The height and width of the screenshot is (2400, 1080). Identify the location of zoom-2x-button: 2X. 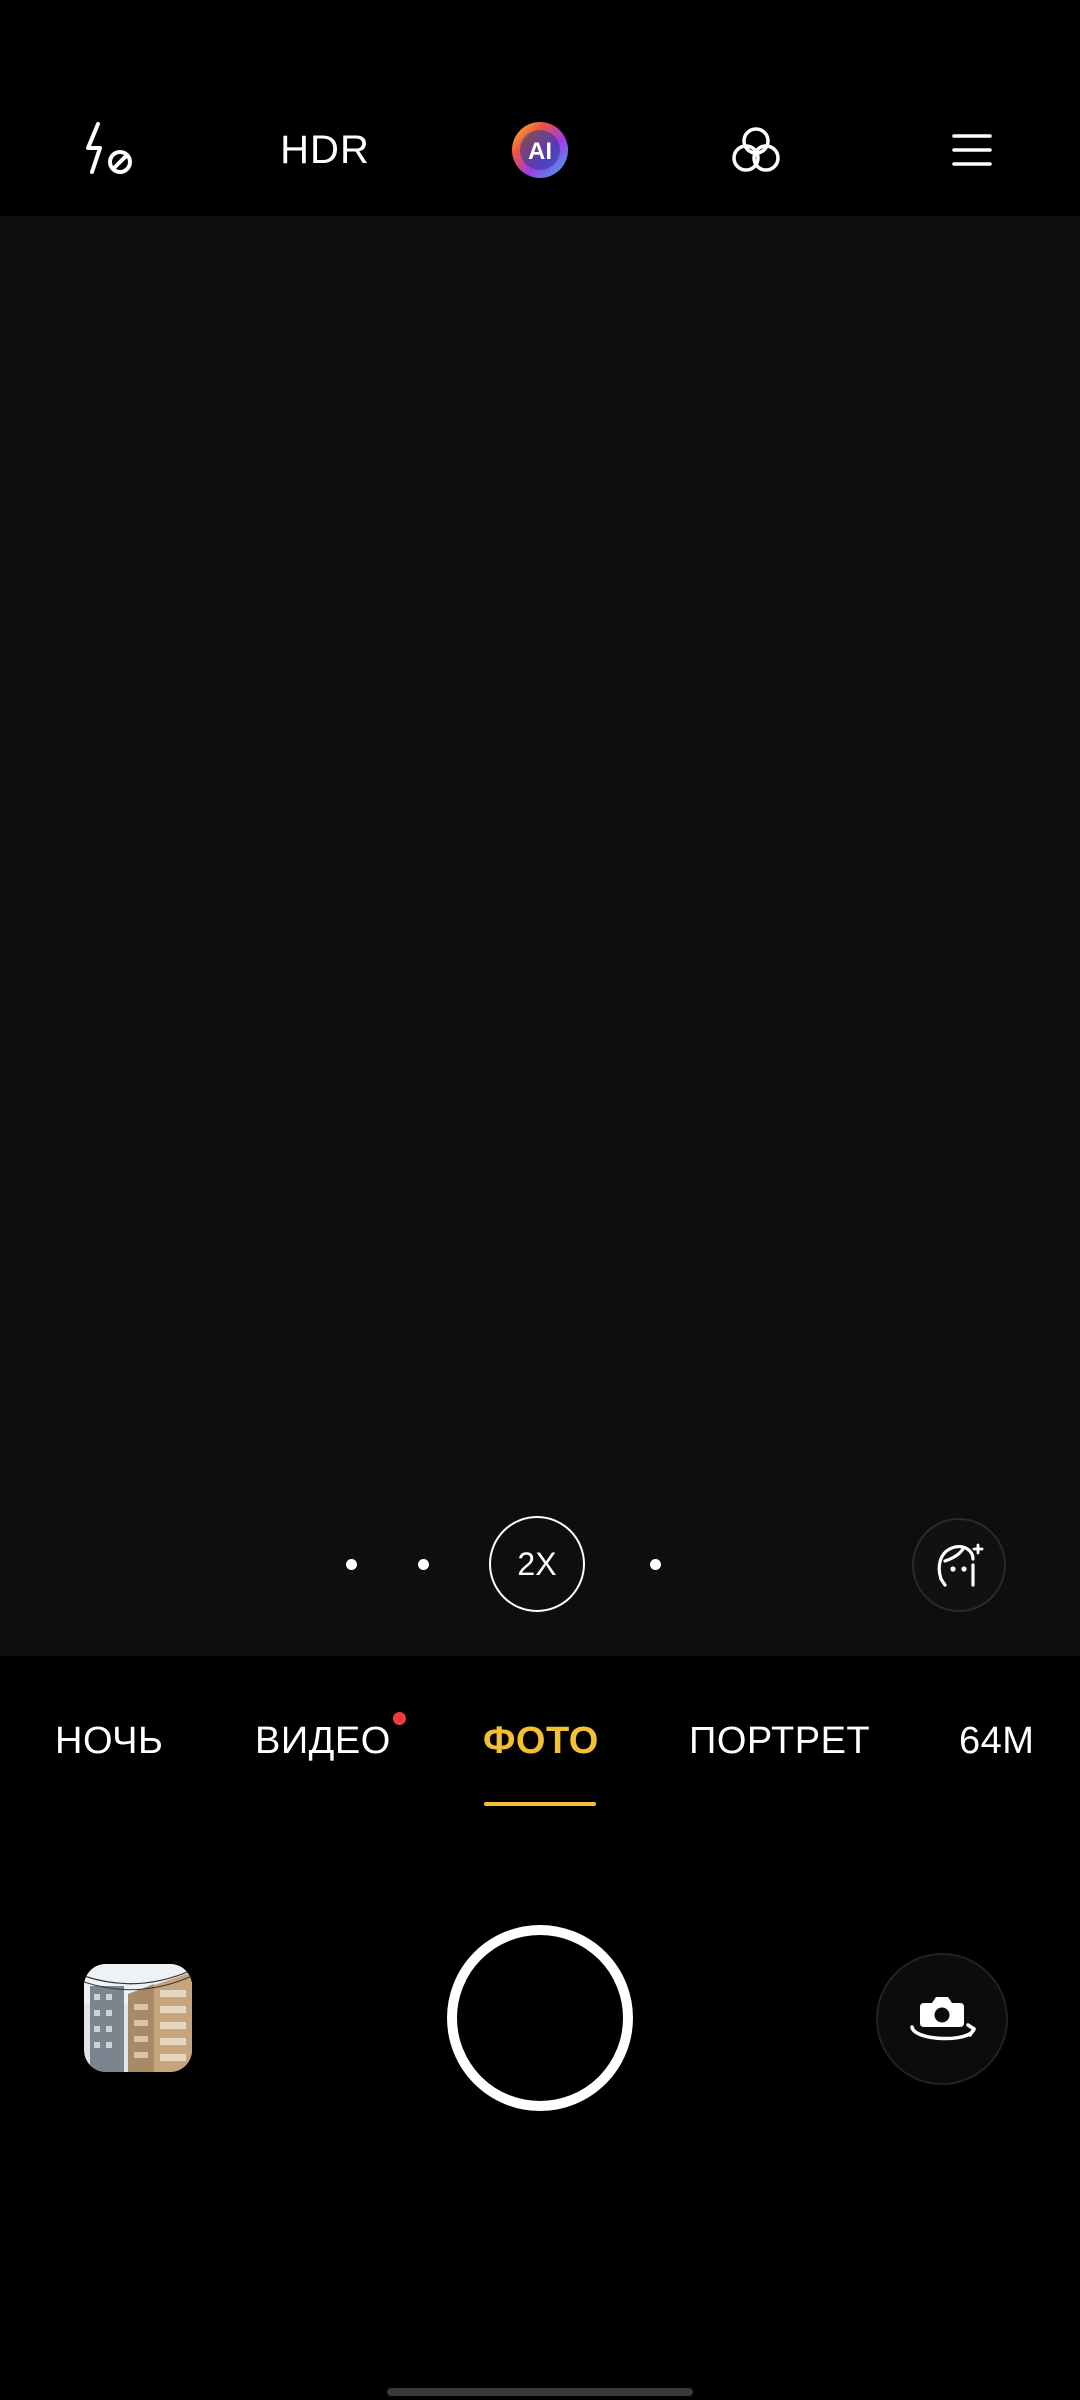
(537, 1564).